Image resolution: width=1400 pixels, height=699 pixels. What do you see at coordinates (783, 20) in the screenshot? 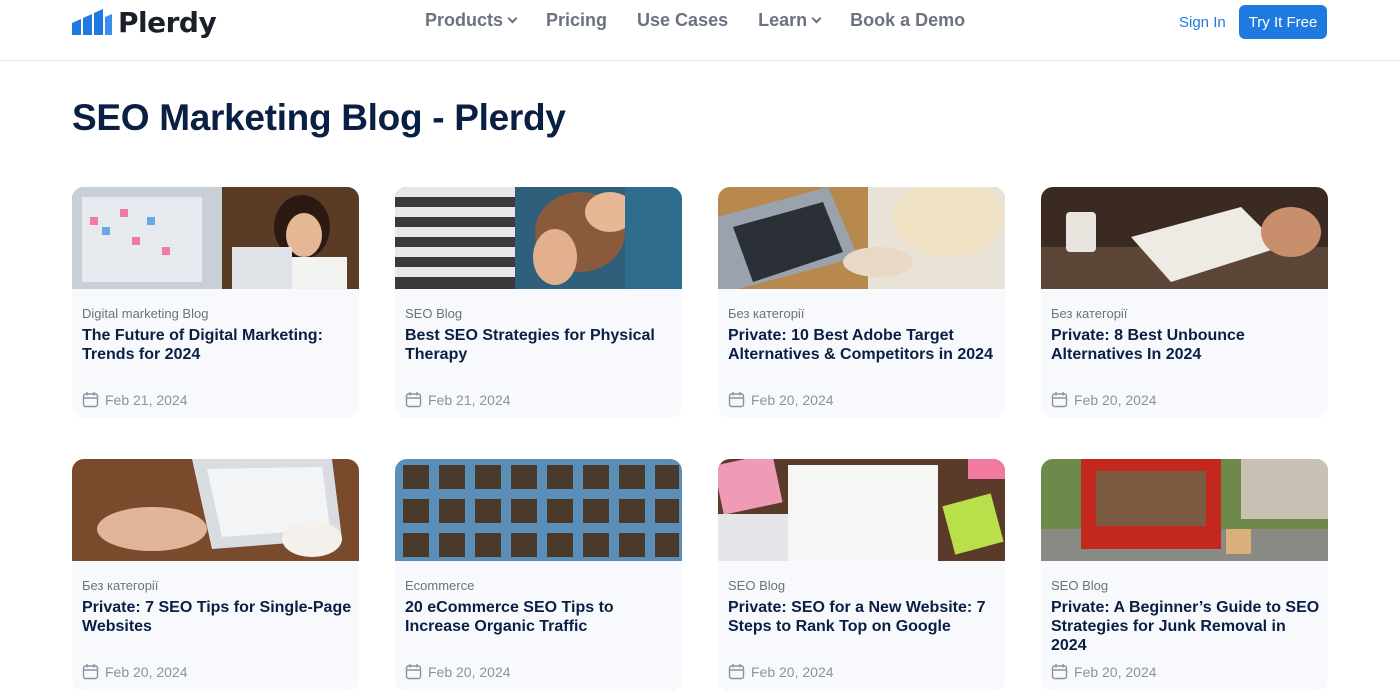
I see `nav-learn-label: Learn` at bounding box center [783, 20].